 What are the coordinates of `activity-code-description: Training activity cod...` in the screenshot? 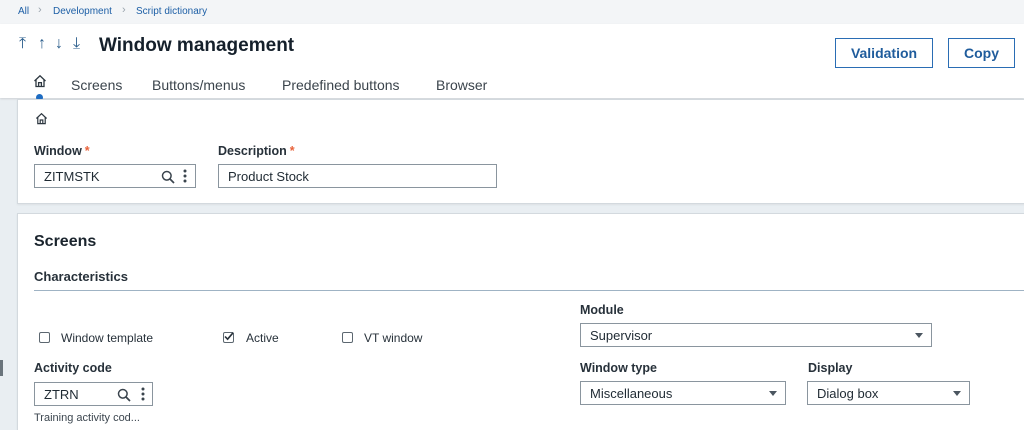 It's located at (87, 418).